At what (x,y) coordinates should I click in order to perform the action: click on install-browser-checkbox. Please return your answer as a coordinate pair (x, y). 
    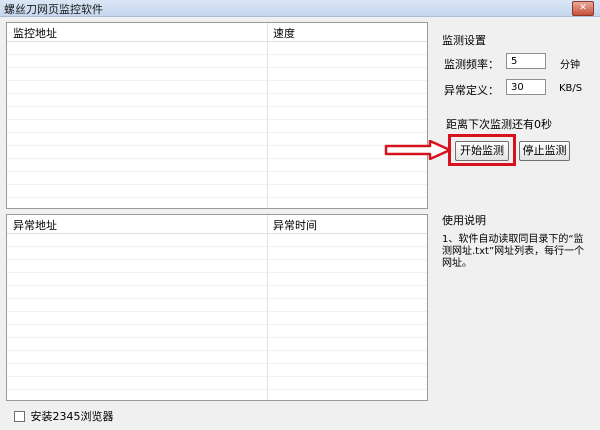
    Looking at the image, I should click on (19, 416).